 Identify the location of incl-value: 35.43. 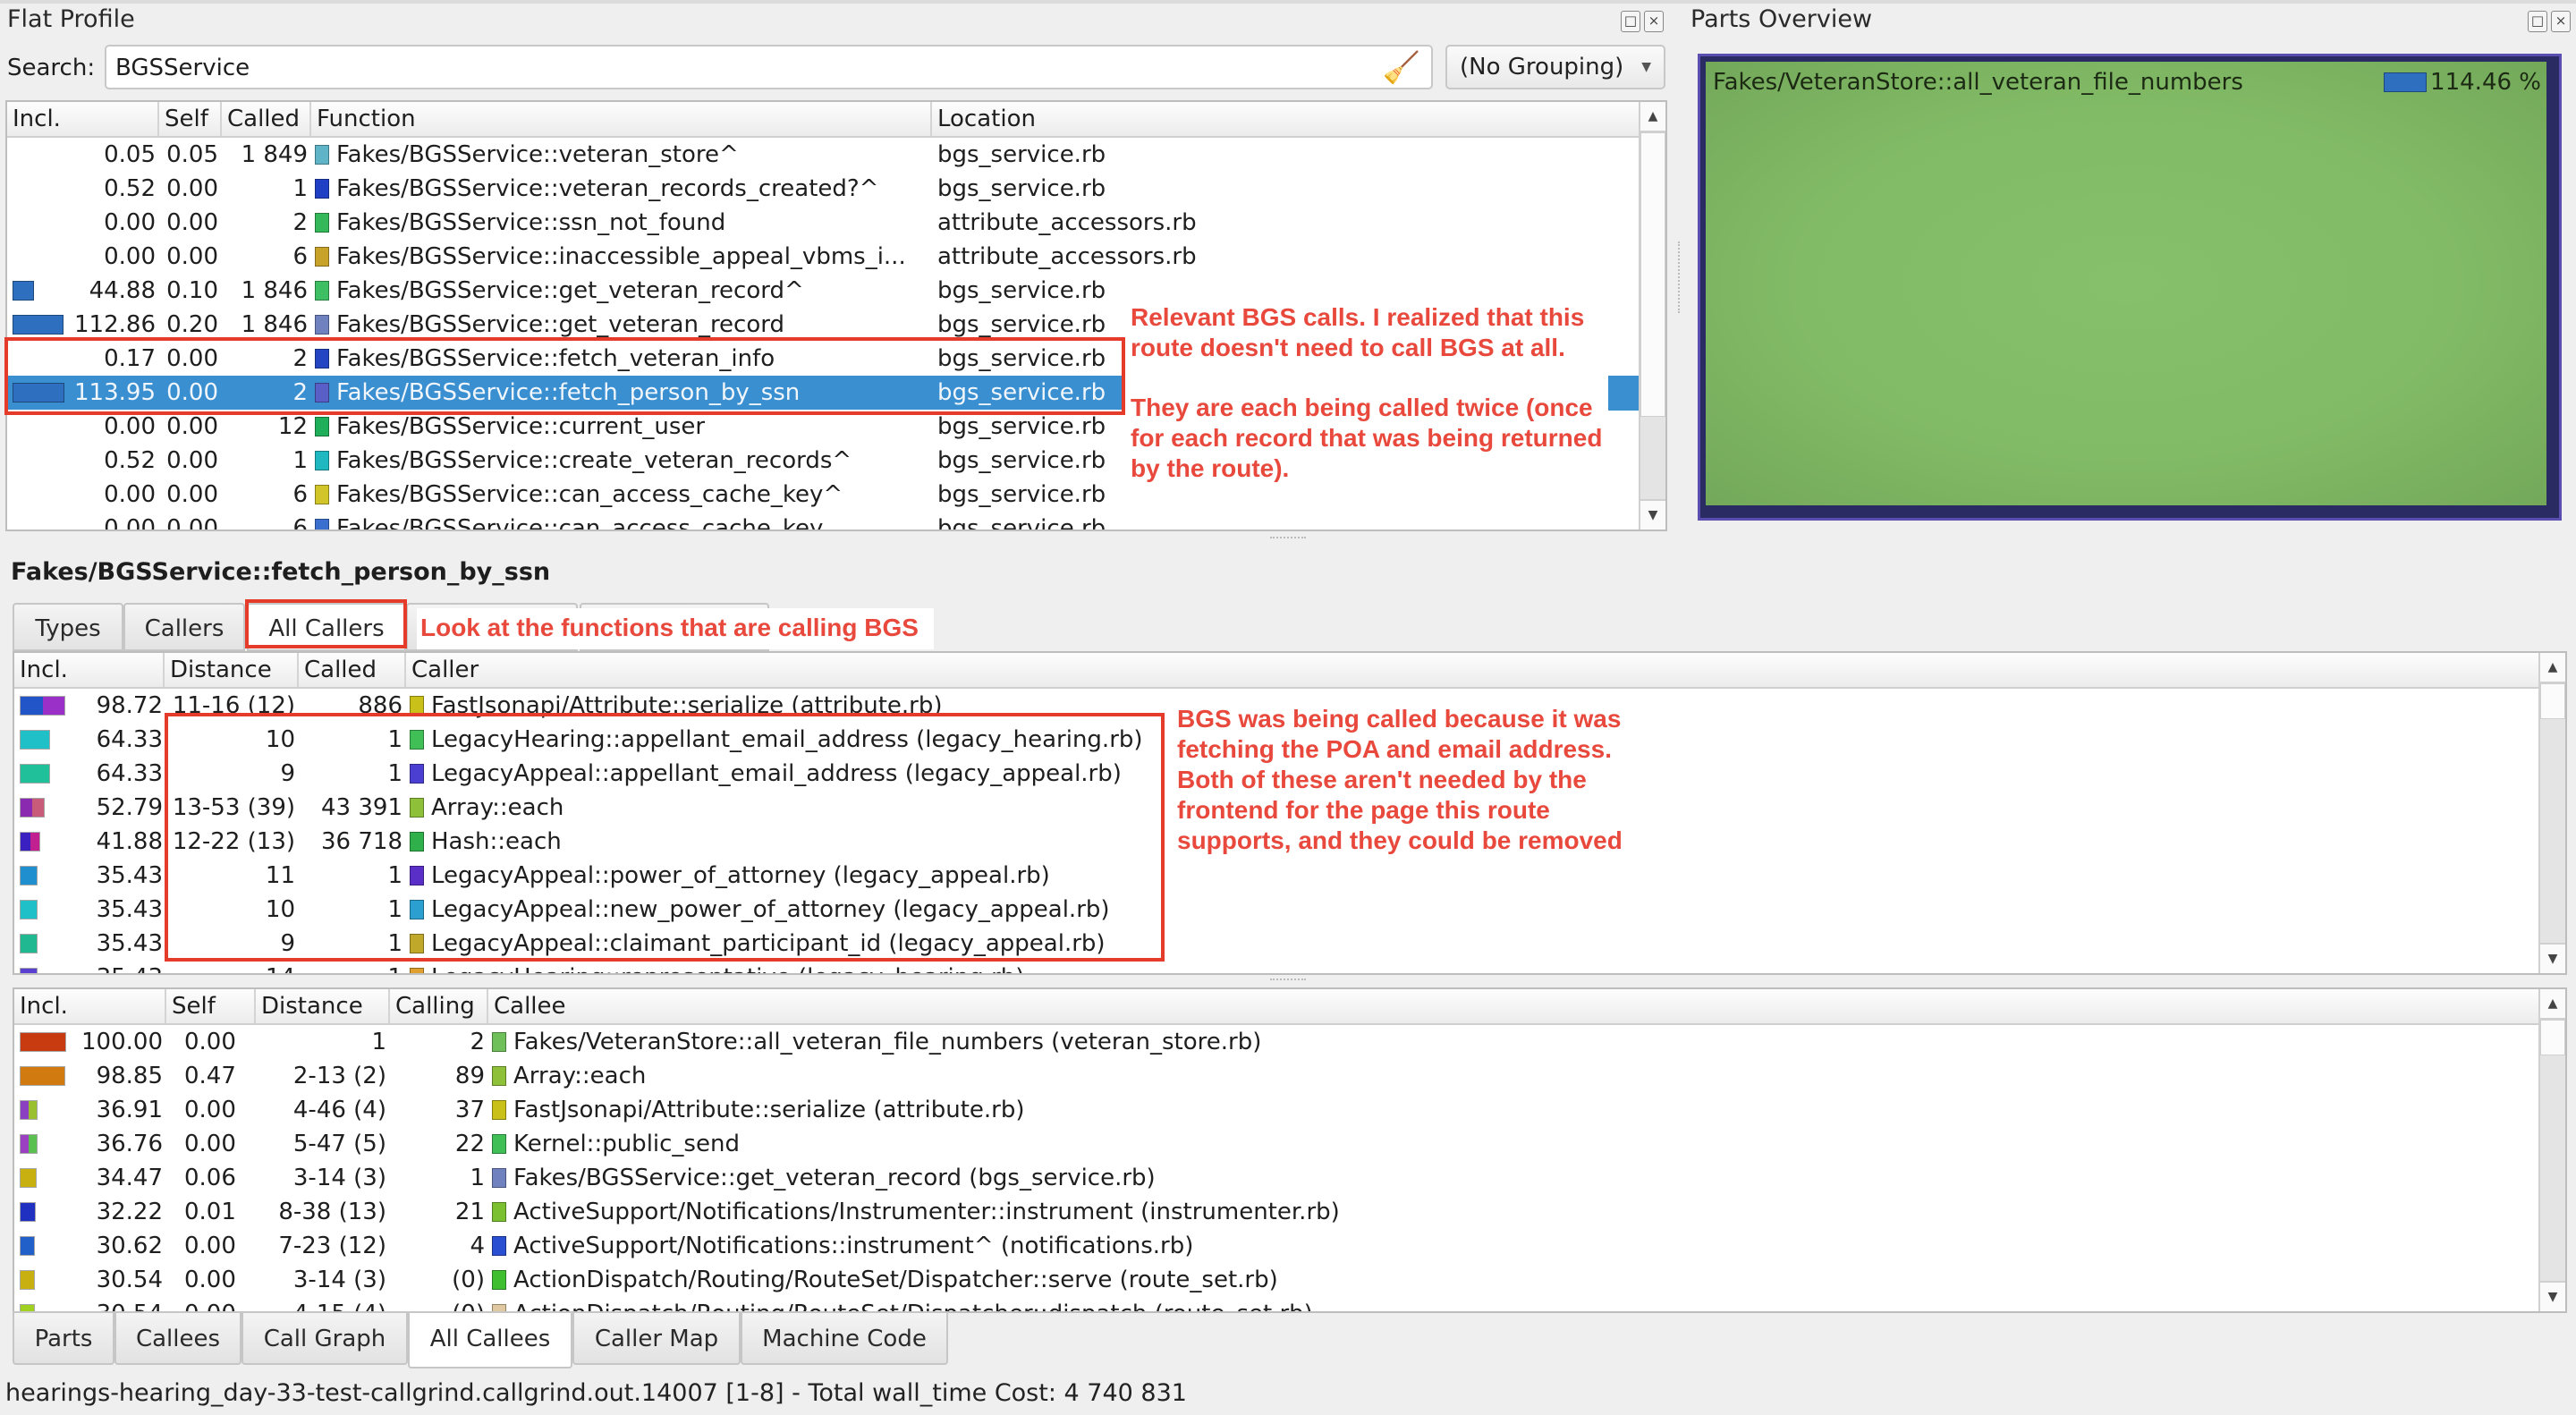
(130, 967).